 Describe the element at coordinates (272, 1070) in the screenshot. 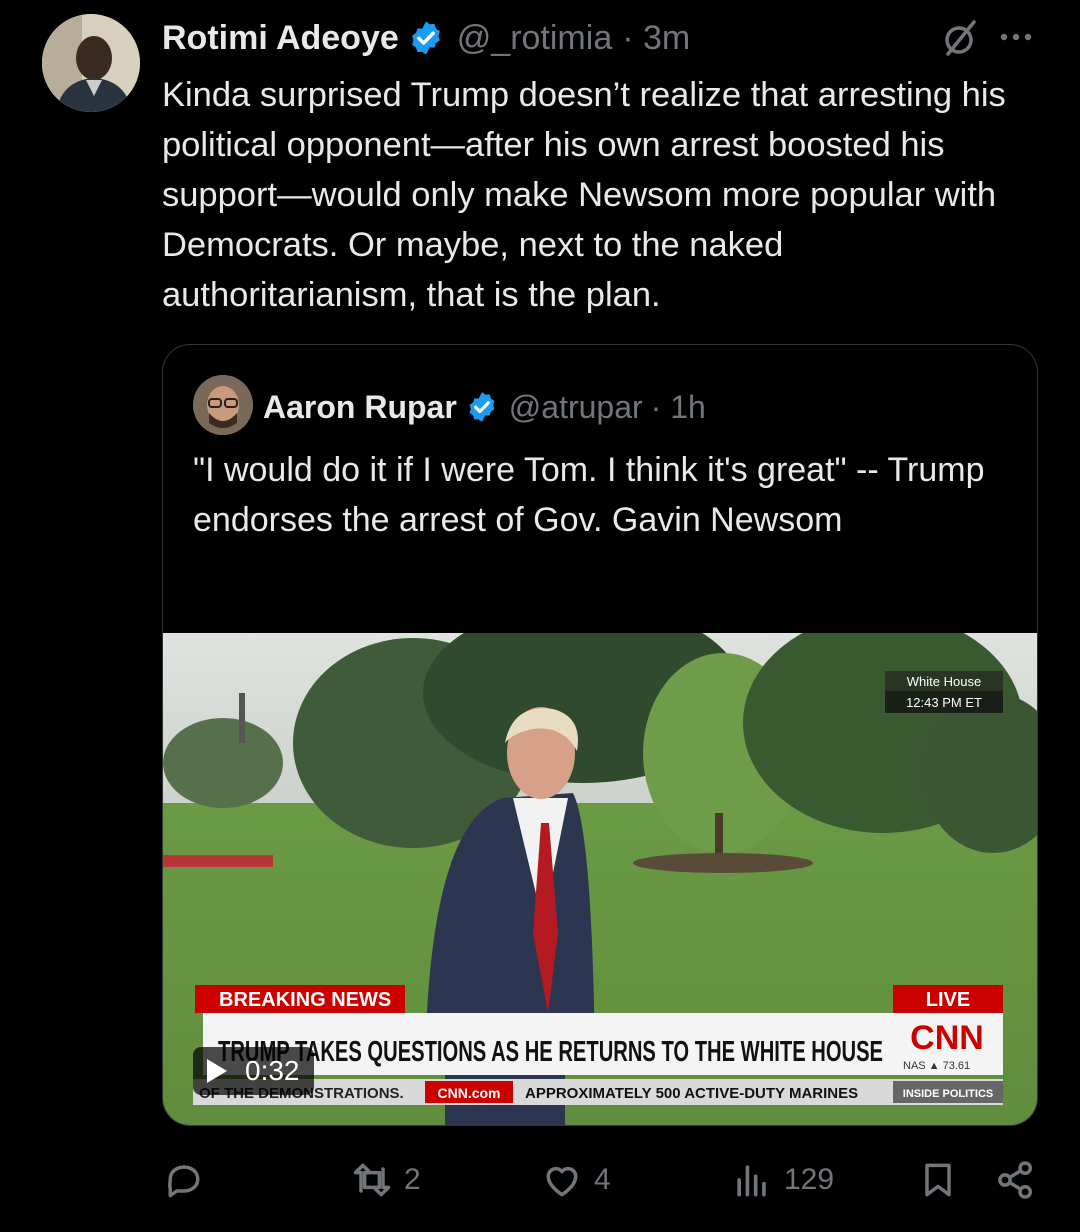

I see `video-duration: 0:32` at that location.